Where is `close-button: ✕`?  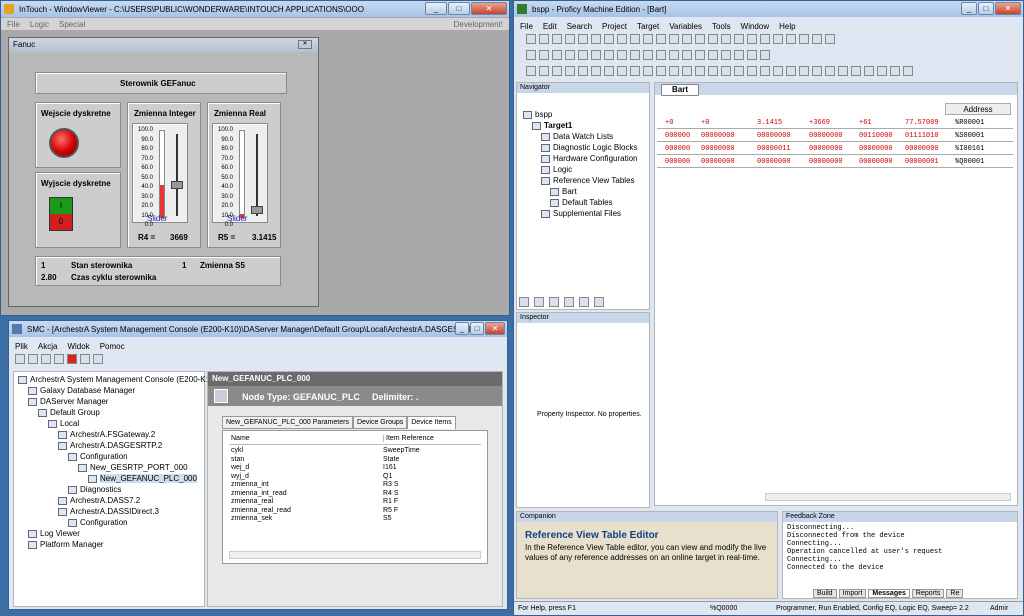 close-button: ✕ is located at coordinates (489, 8).